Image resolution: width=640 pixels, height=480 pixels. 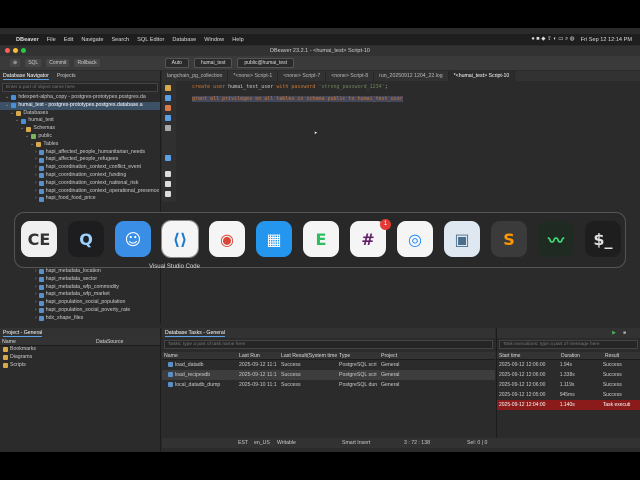 What do you see at coordinates (568, 365) in the screenshot?
I see `execution-row: 2025-09-12 12:06:00 1.94s Success` at bounding box center [568, 365].